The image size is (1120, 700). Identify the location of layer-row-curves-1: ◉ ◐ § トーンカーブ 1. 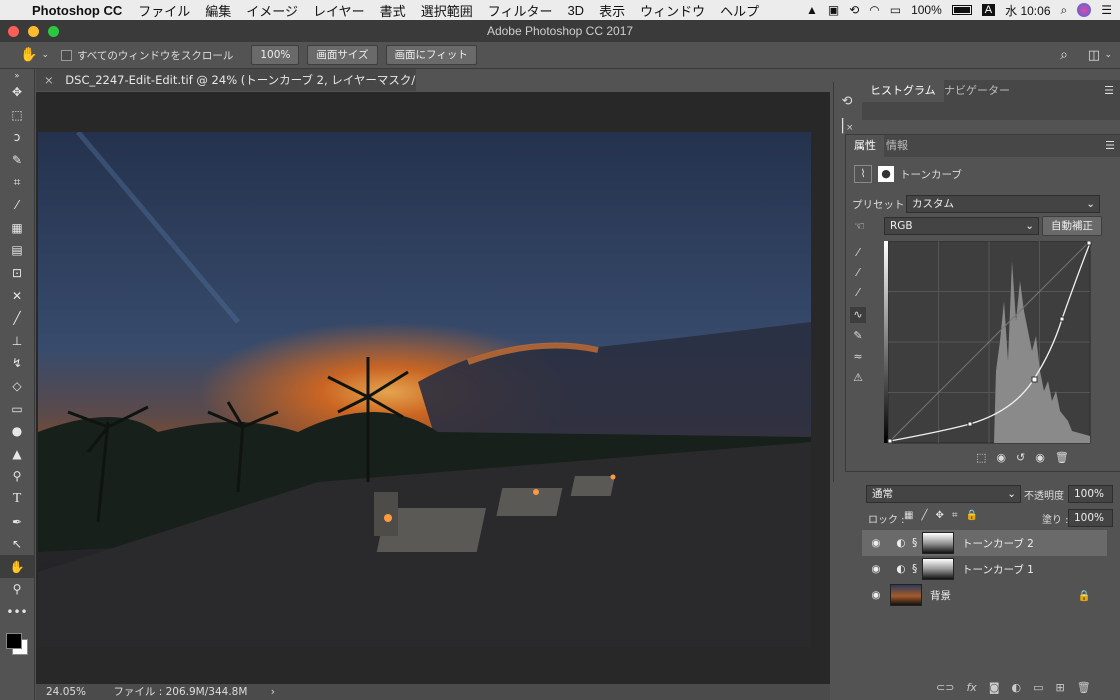
(984, 569).